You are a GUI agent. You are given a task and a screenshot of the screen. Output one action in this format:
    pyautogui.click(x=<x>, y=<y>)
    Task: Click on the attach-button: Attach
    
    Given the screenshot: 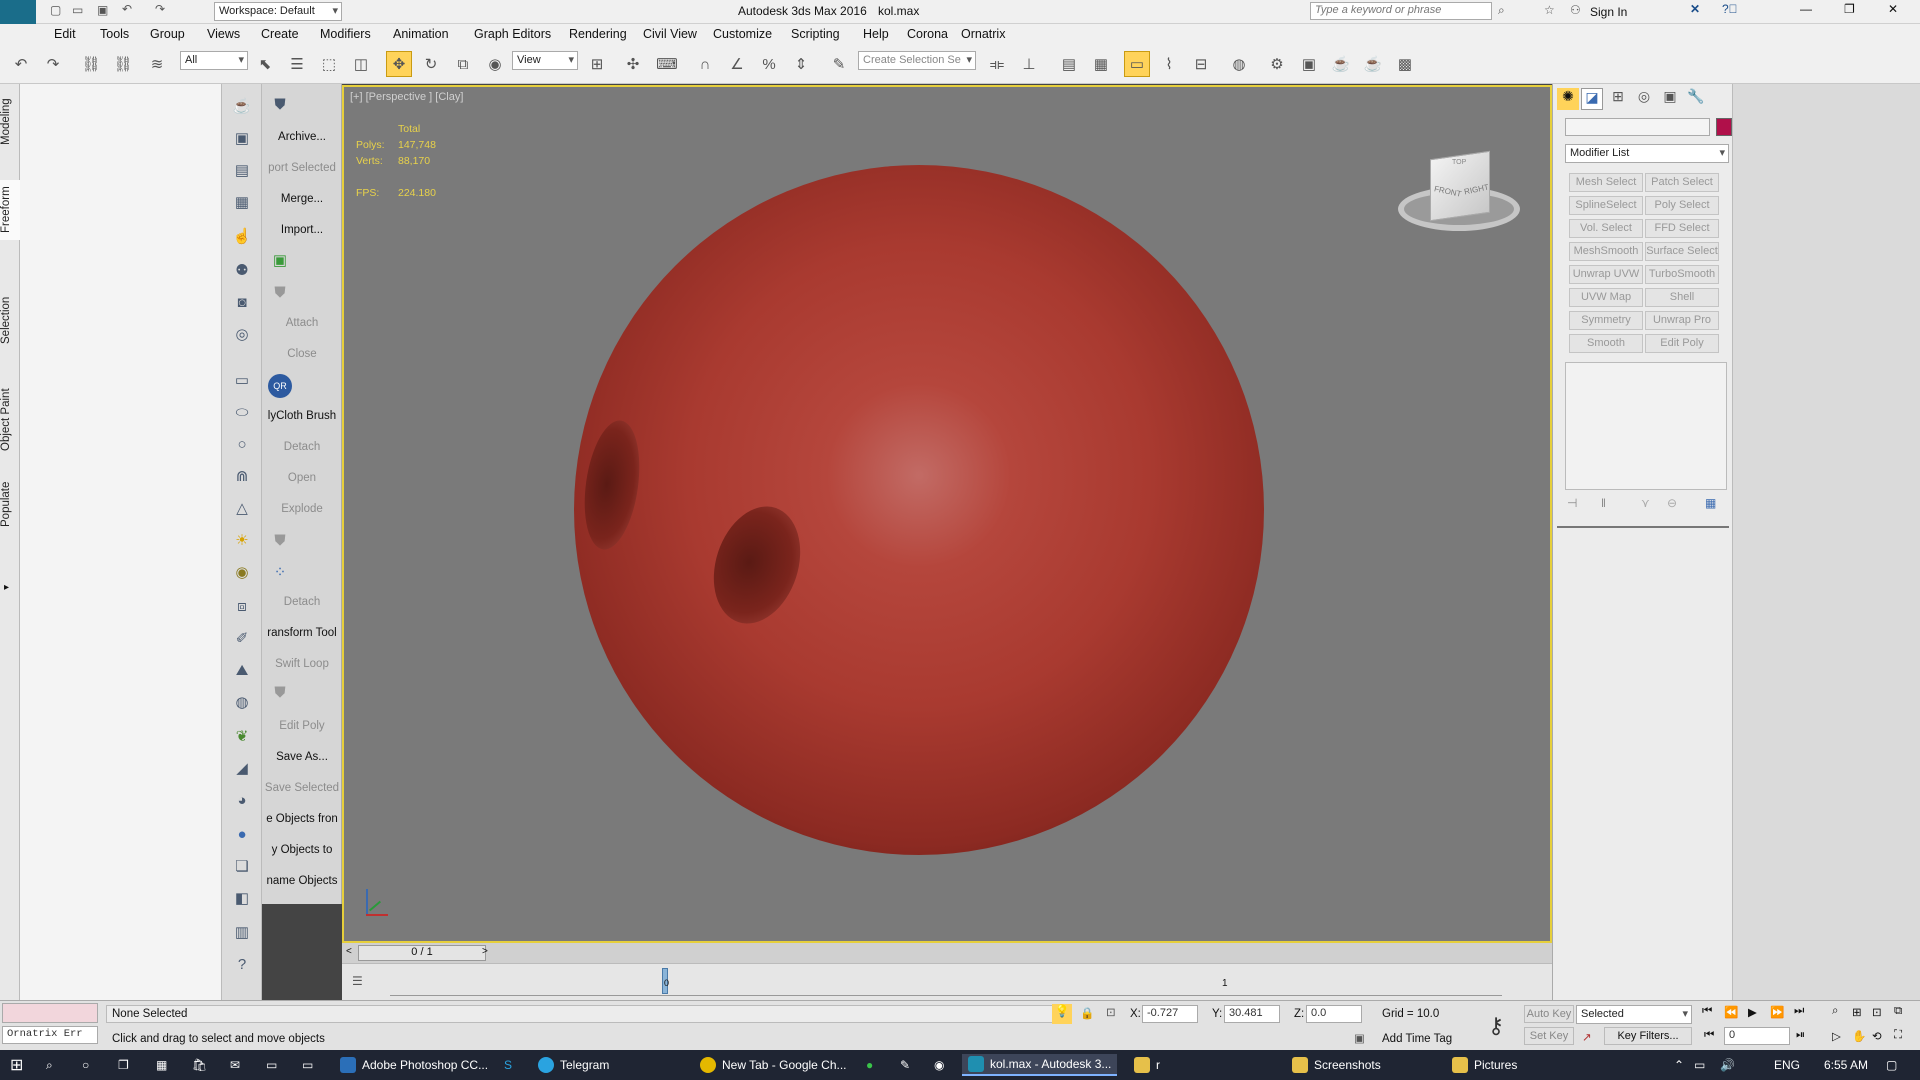 What is the action you would take?
    pyautogui.click(x=302, y=323)
    